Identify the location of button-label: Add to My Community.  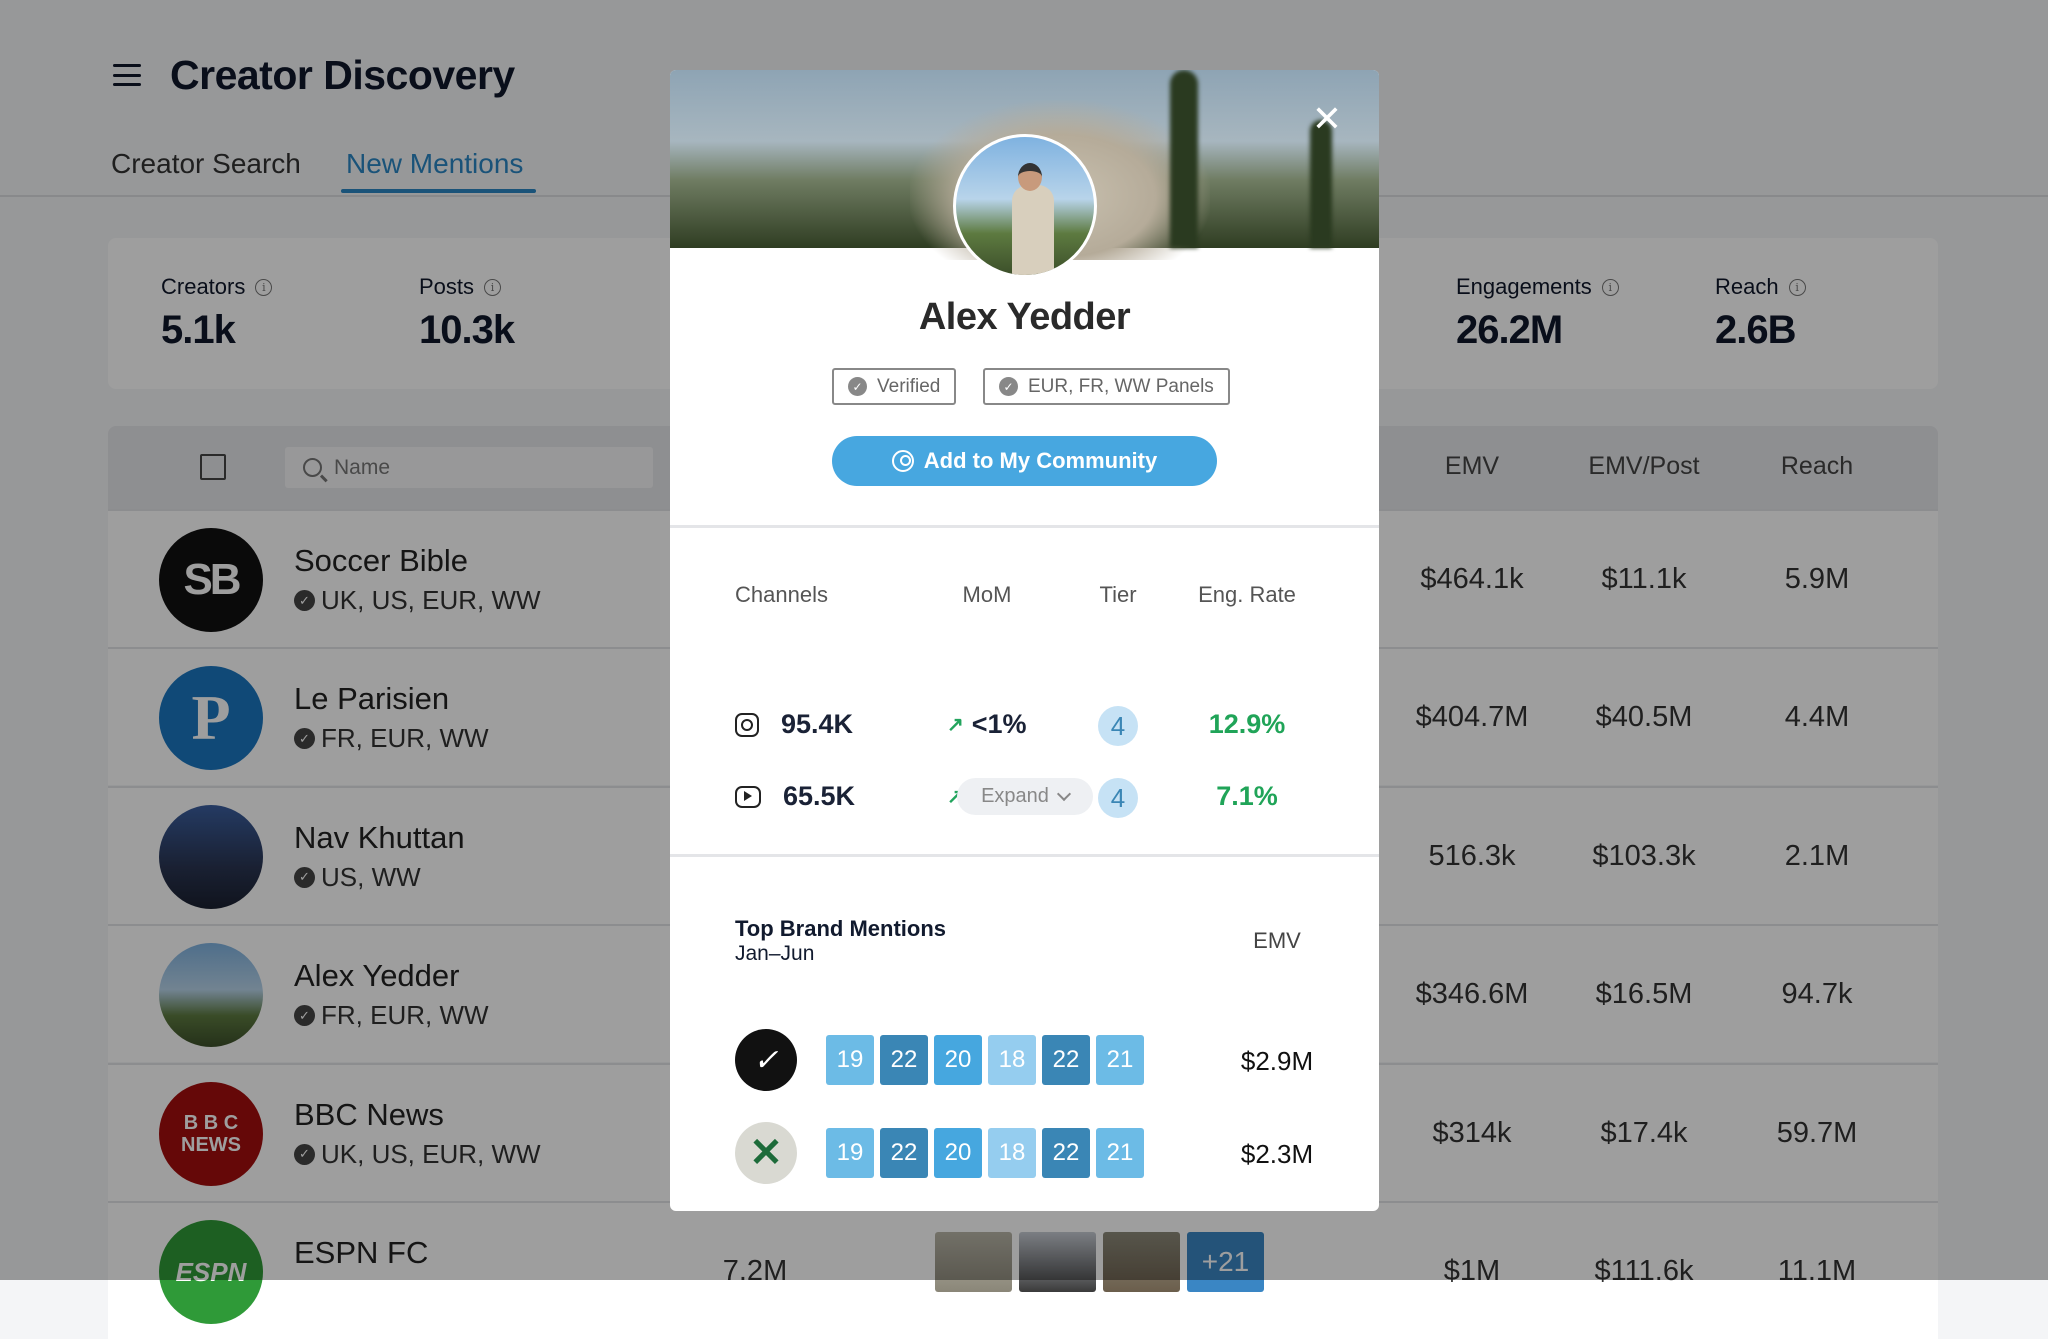
(1040, 460).